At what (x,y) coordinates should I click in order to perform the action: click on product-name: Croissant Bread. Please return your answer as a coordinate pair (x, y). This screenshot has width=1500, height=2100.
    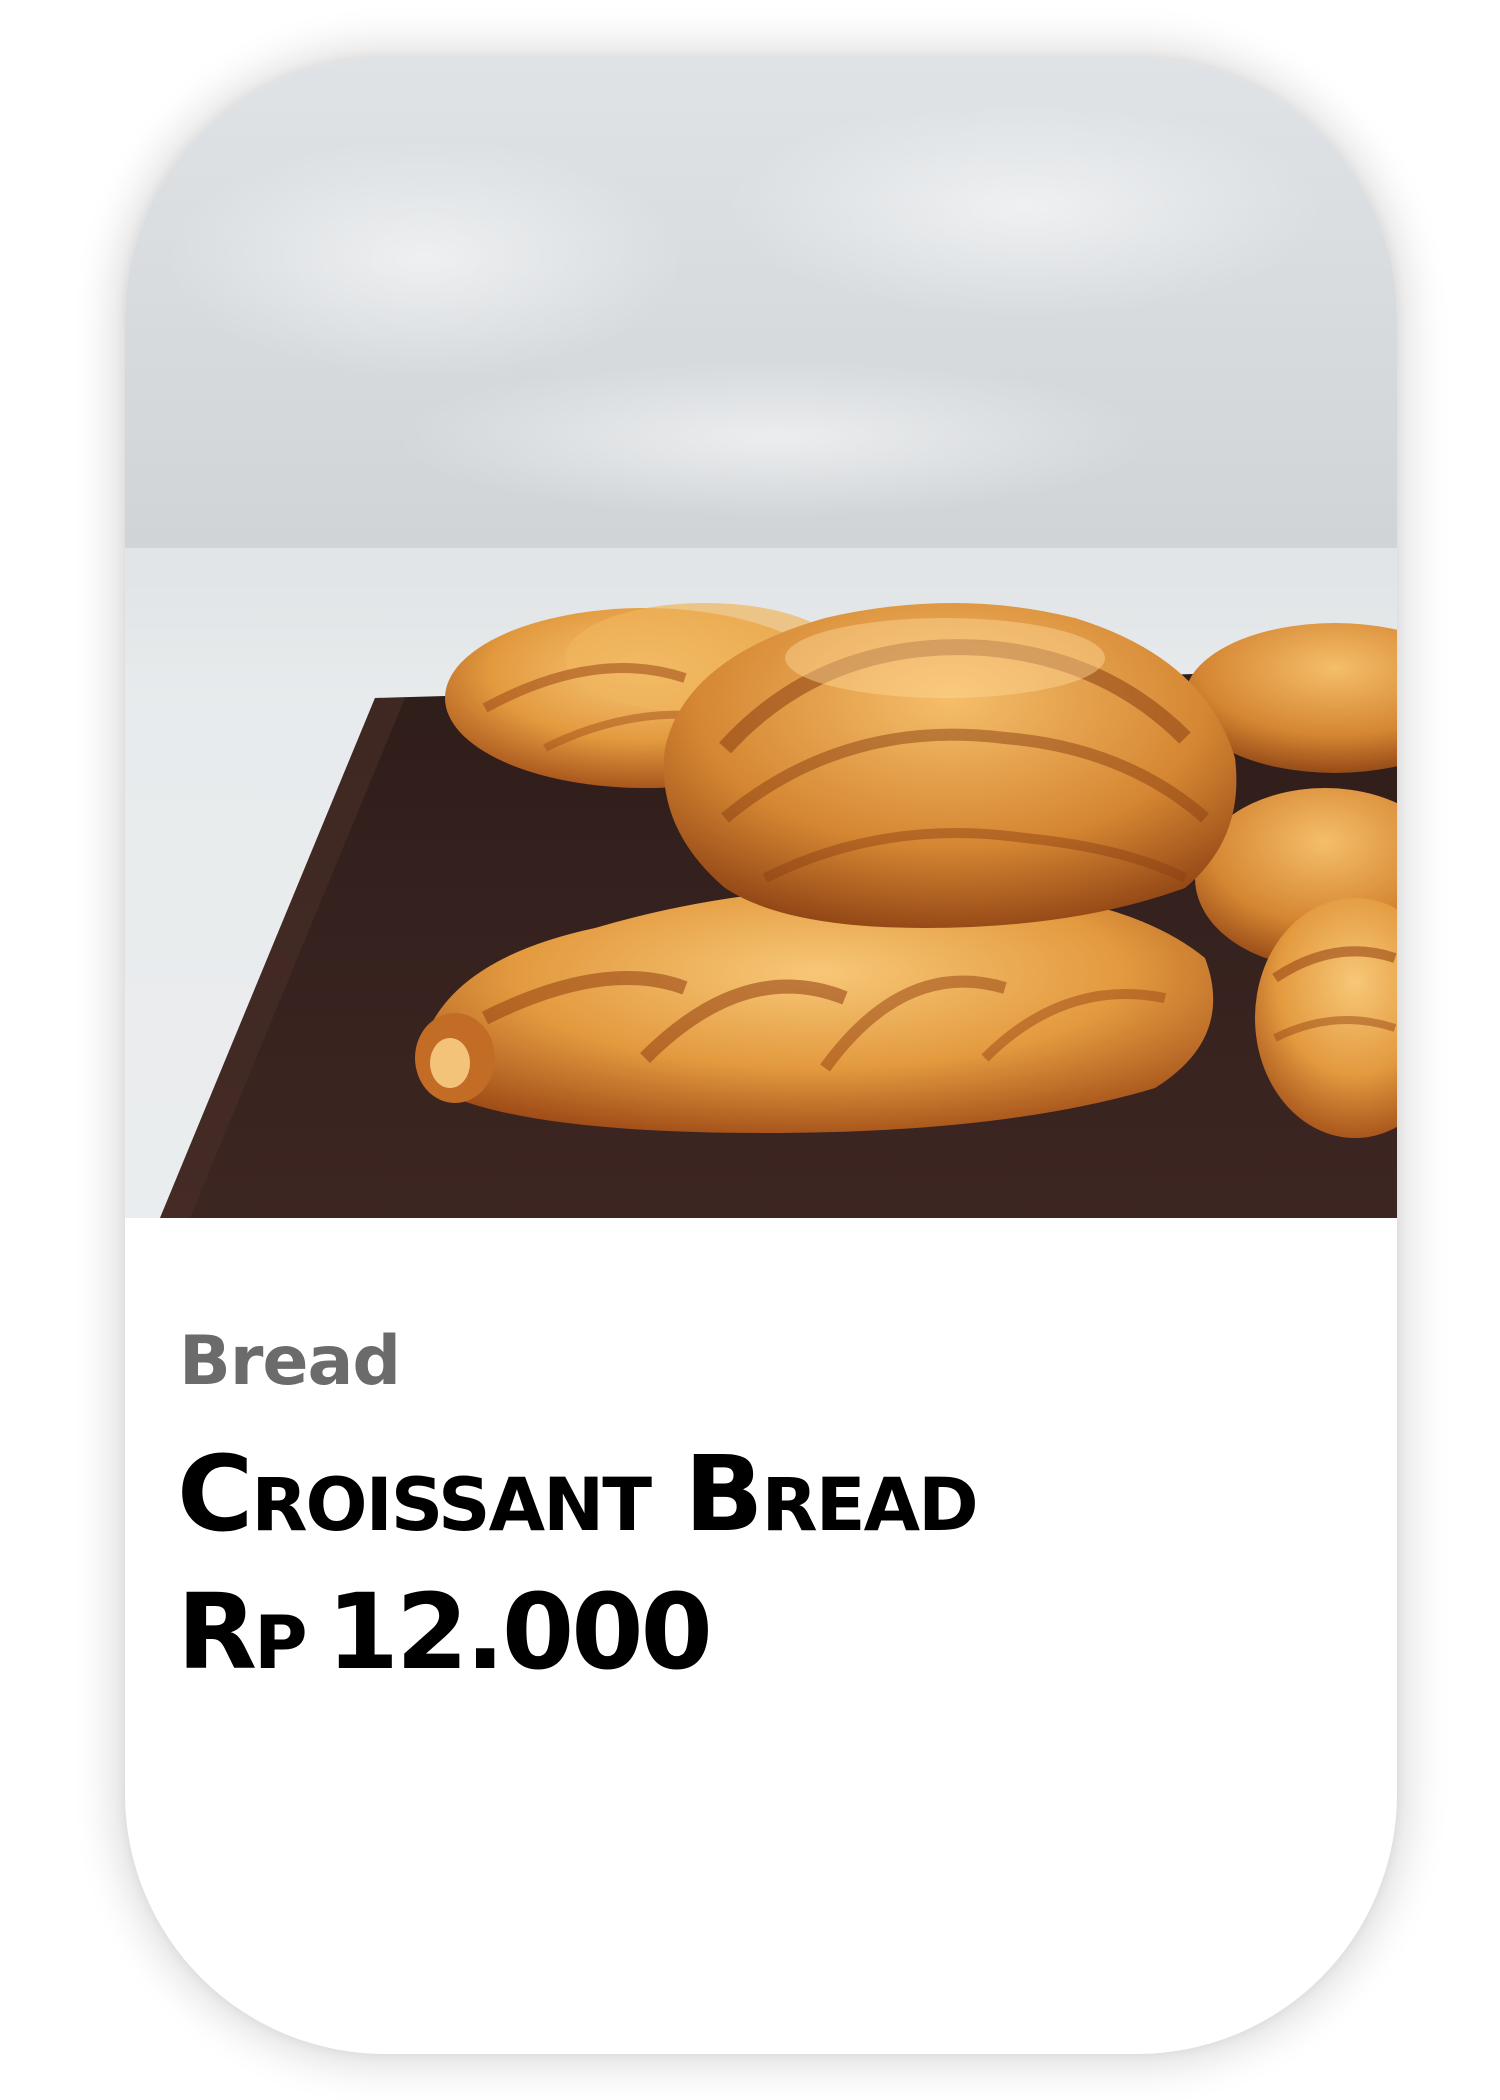
    Looking at the image, I should click on (578, 1494).